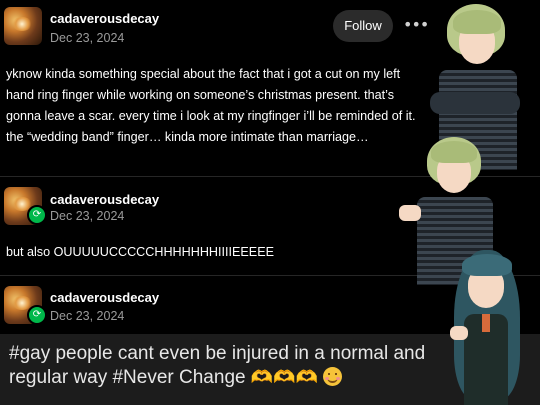 This screenshot has height=405, width=540. What do you see at coordinates (23, 26) in the screenshot?
I see `avatar` at bounding box center [23, 26].